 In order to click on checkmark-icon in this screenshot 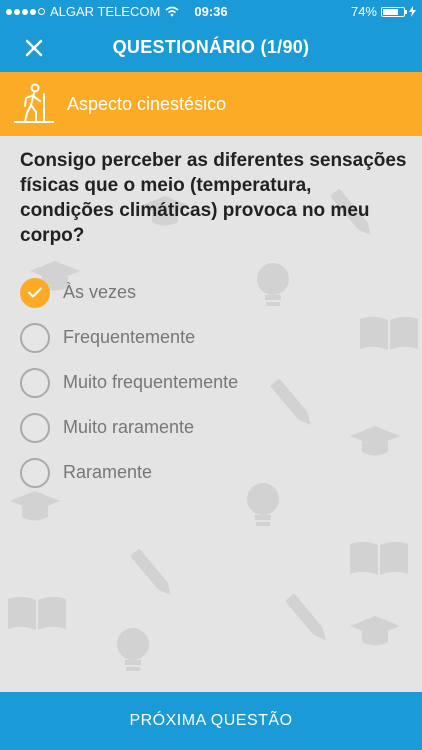, I will do `click(35, 292)`.